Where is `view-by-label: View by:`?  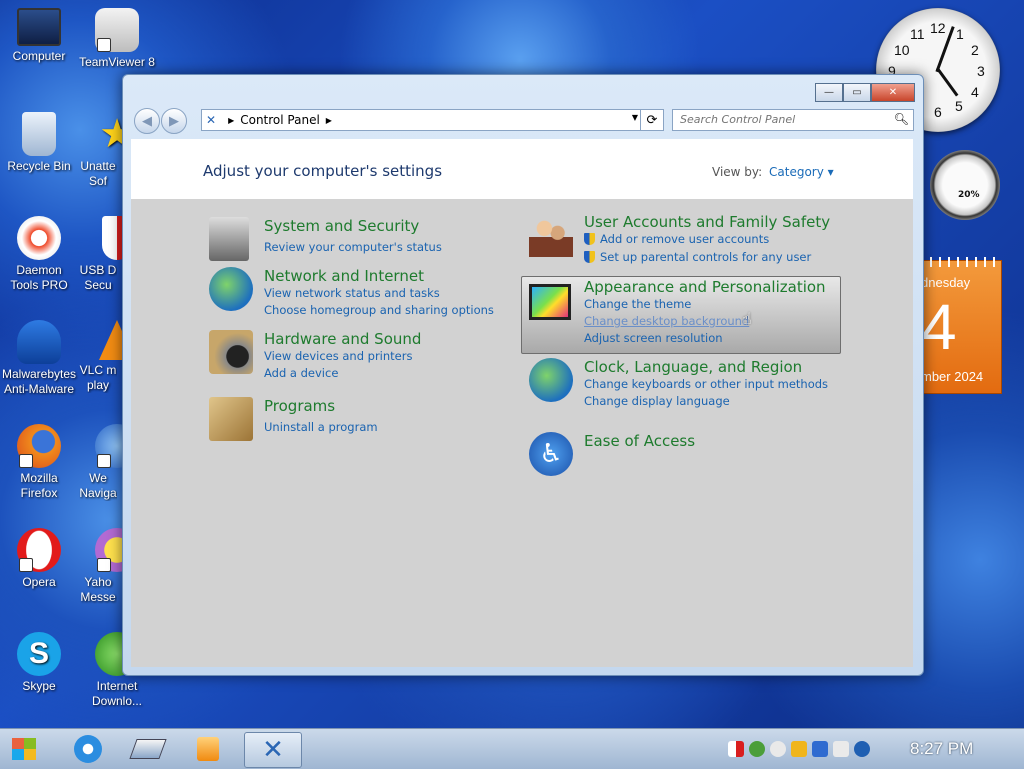
view-by-label: View by: is located at coordinates (737, 172).